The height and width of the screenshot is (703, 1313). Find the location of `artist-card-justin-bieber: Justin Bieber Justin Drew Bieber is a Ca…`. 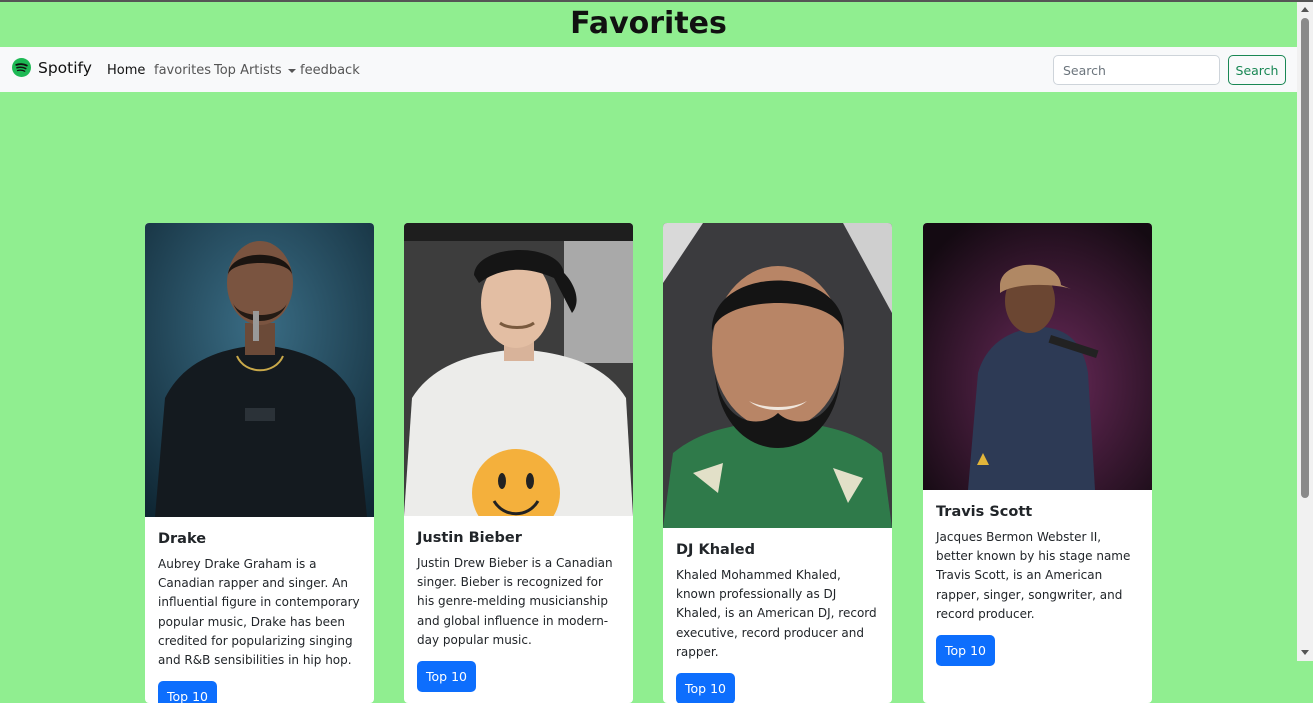

artist-card-justin-bieber: Justin Bieber Justin Drew Bieber is a Ca… is located at coordinates (518, 463).